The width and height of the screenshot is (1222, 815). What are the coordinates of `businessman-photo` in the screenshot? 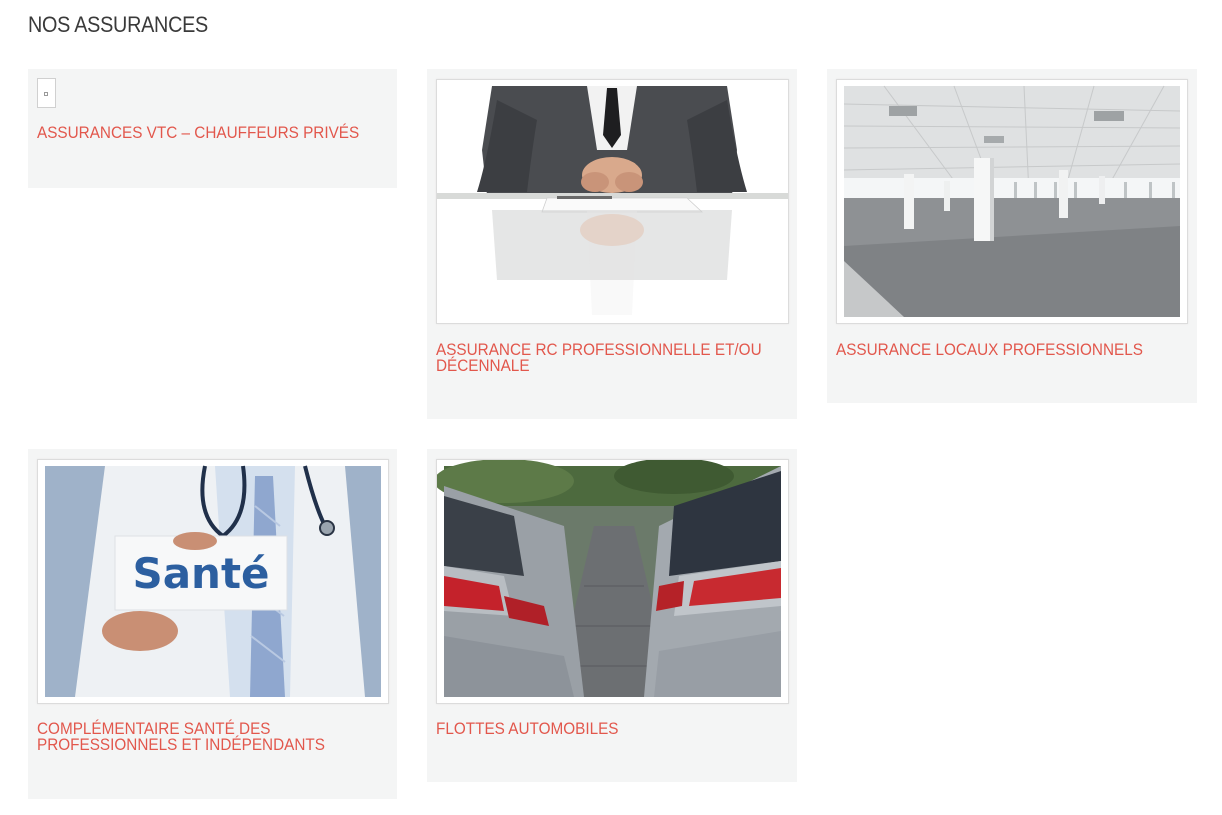 It's located at (612, 201).